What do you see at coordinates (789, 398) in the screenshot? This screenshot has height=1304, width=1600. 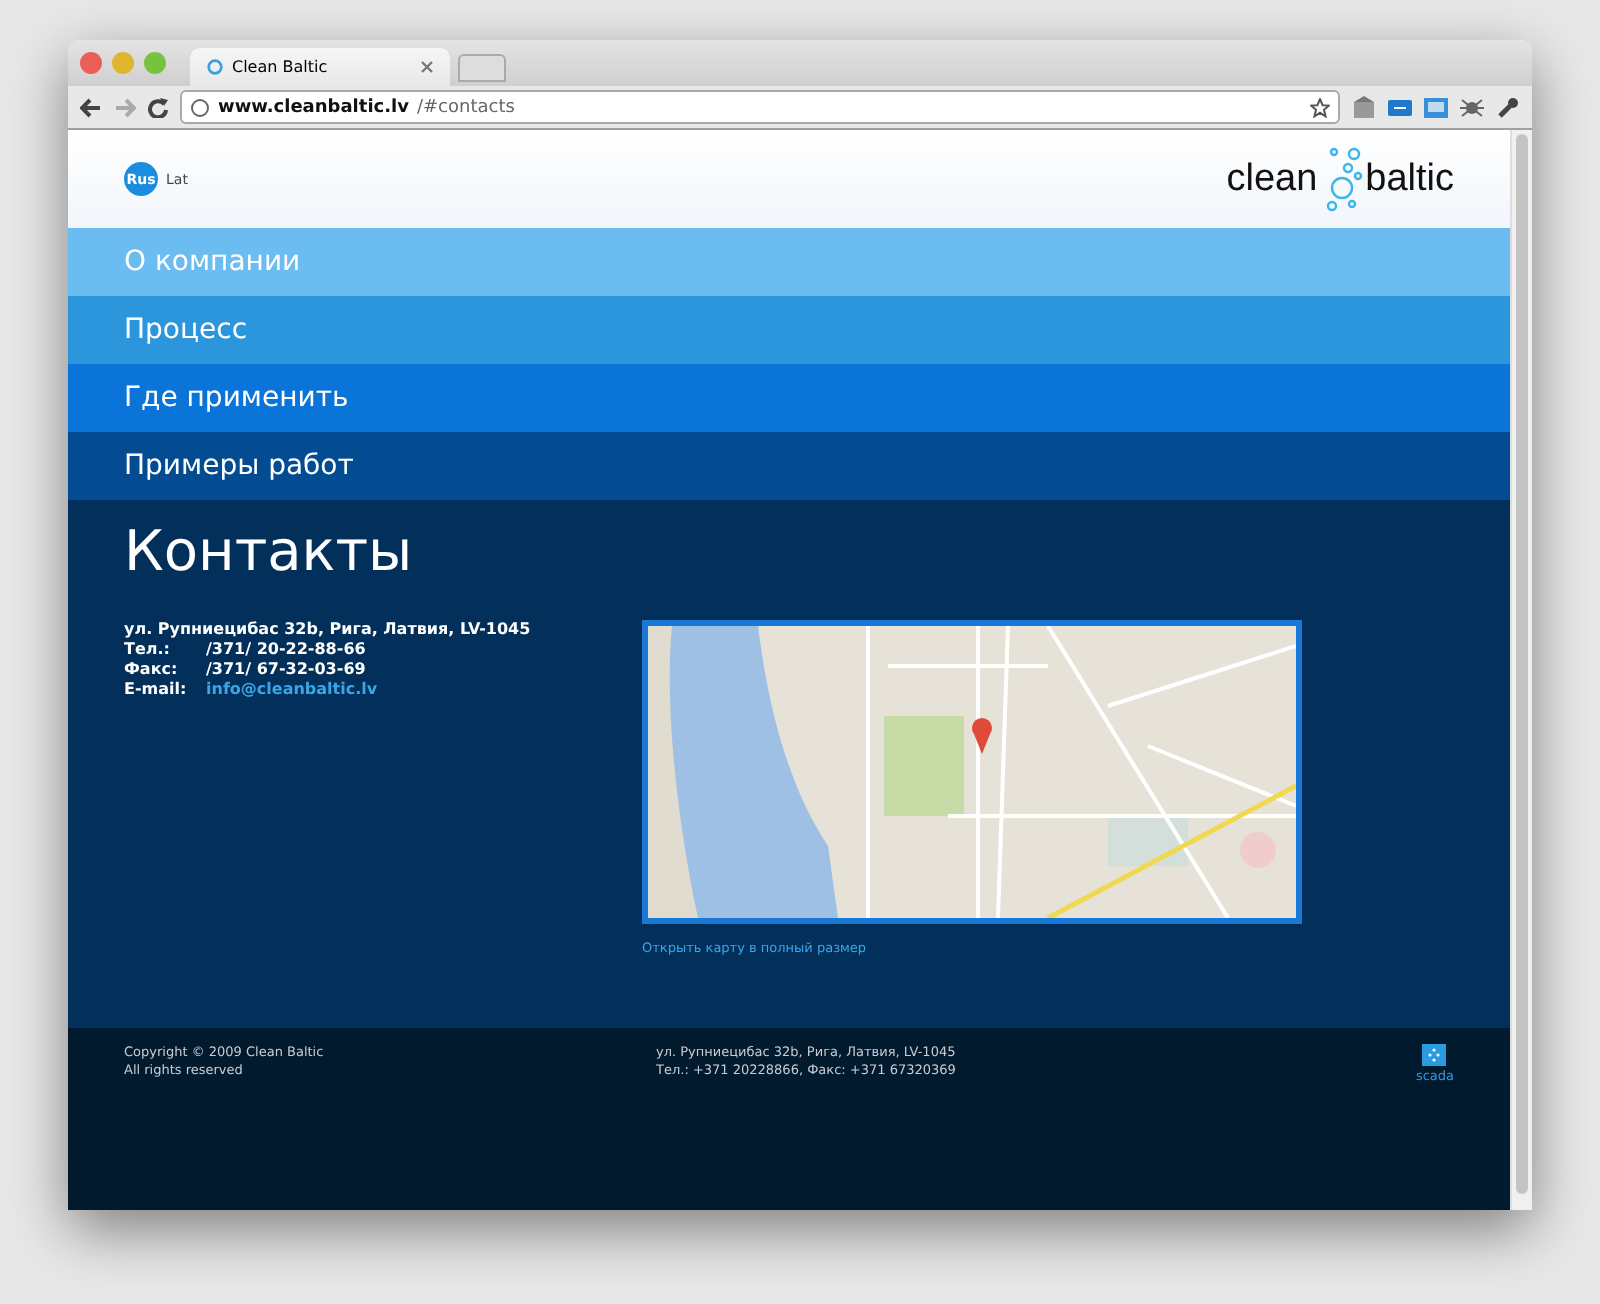 I see `nav-item: Где применить` at bounding box center [789, 398].